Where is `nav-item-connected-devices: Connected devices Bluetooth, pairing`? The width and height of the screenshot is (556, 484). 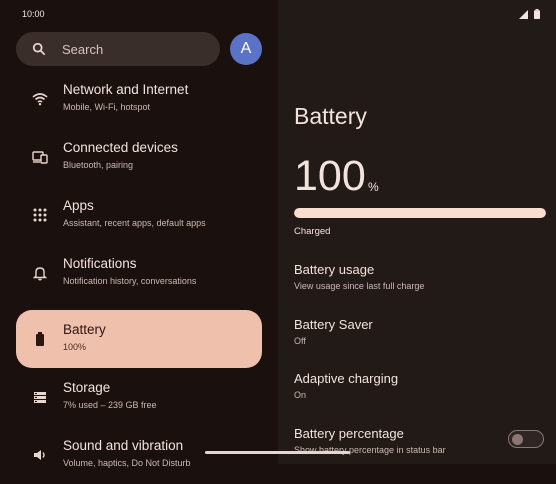
nav-item-connected-devices: Connected devices Bluetooth, pairing is located at coordinates (139, 157).